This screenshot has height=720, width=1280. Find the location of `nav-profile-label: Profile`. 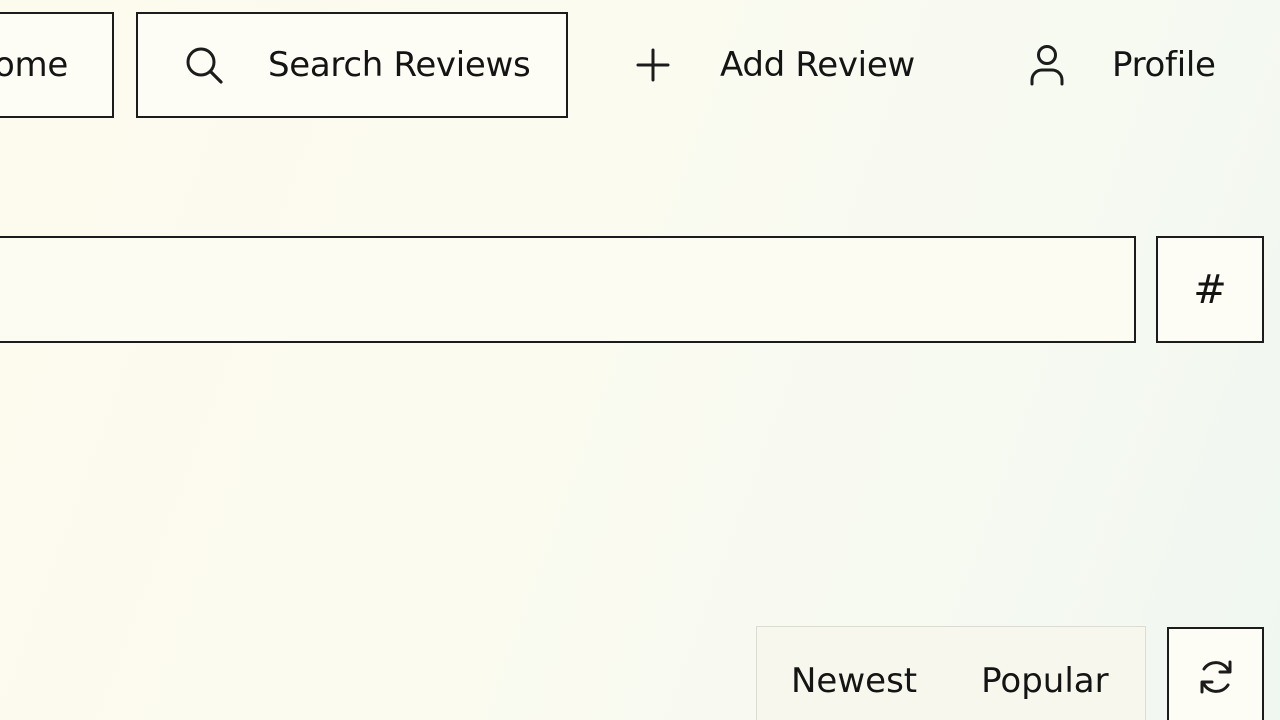

nav-profile-label: Profile is located at coordinates (1164, 65).